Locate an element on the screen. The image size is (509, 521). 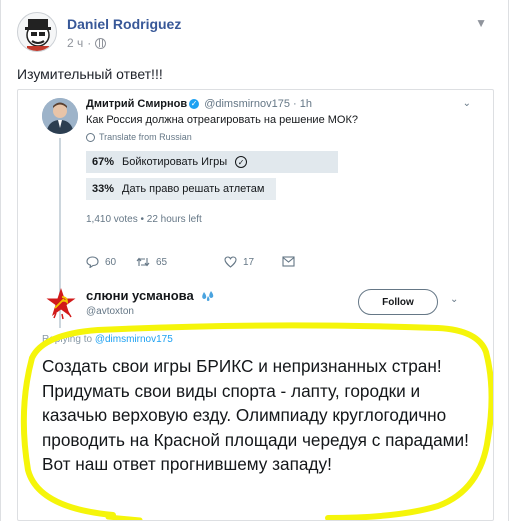
poll-label: Бойкотировать Игры is located at coordinates (175, 162).